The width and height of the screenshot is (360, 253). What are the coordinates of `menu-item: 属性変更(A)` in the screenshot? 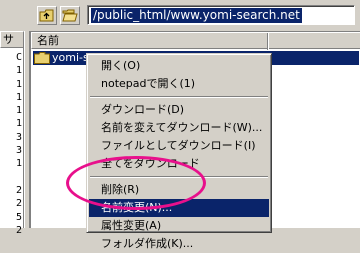 It's located at (179, 226).